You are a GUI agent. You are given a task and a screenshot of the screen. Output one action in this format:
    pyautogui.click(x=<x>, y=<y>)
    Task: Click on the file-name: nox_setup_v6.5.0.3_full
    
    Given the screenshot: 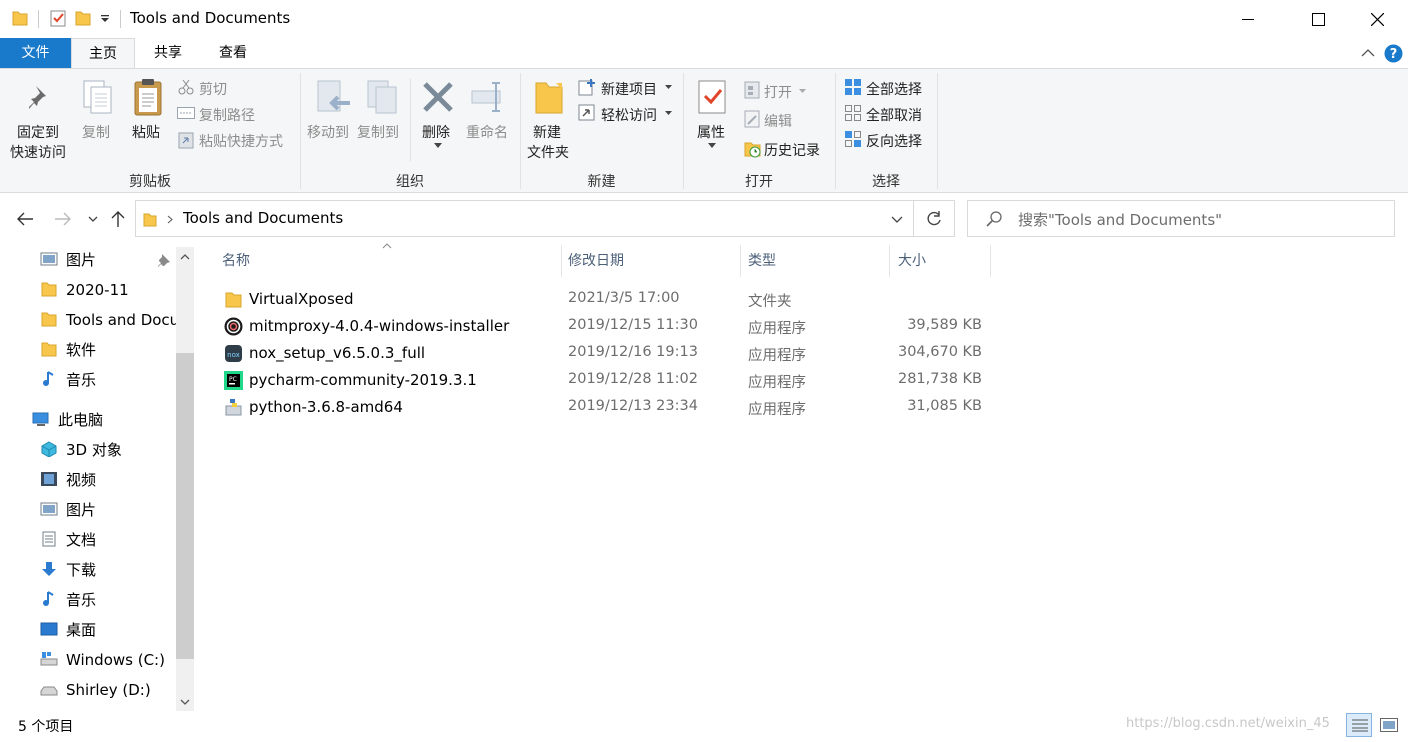 What is the action you would take?
    pyautogui.click(x=337, y=353)
    